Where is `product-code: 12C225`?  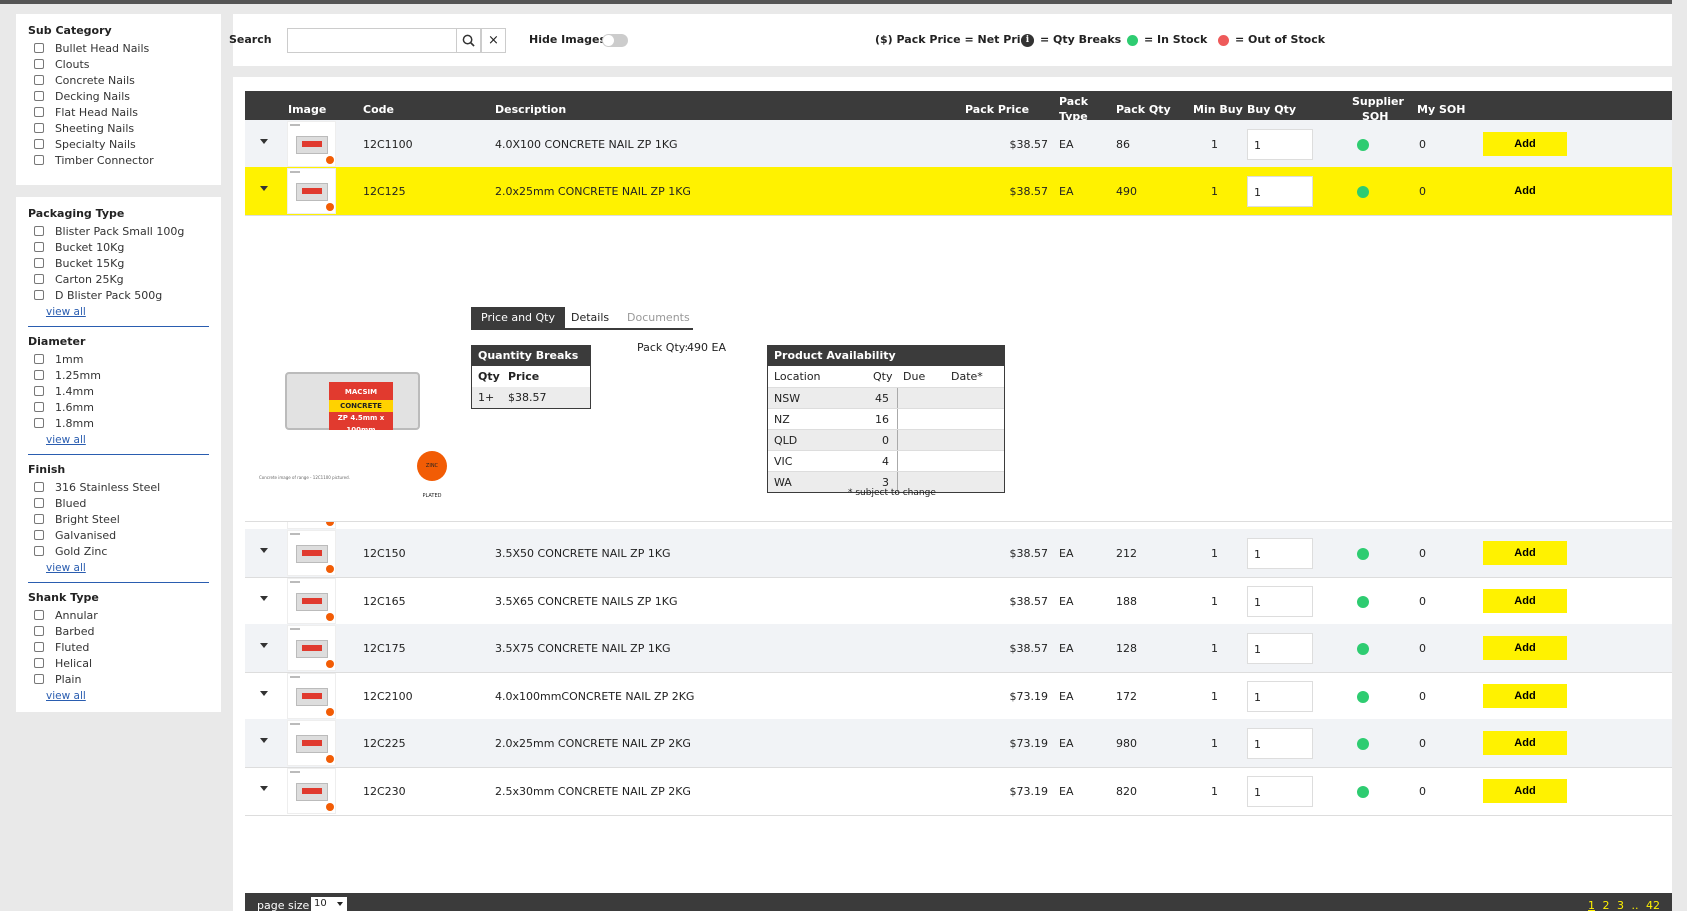
product-code: 12C225 is located at coordinates (384, 743).